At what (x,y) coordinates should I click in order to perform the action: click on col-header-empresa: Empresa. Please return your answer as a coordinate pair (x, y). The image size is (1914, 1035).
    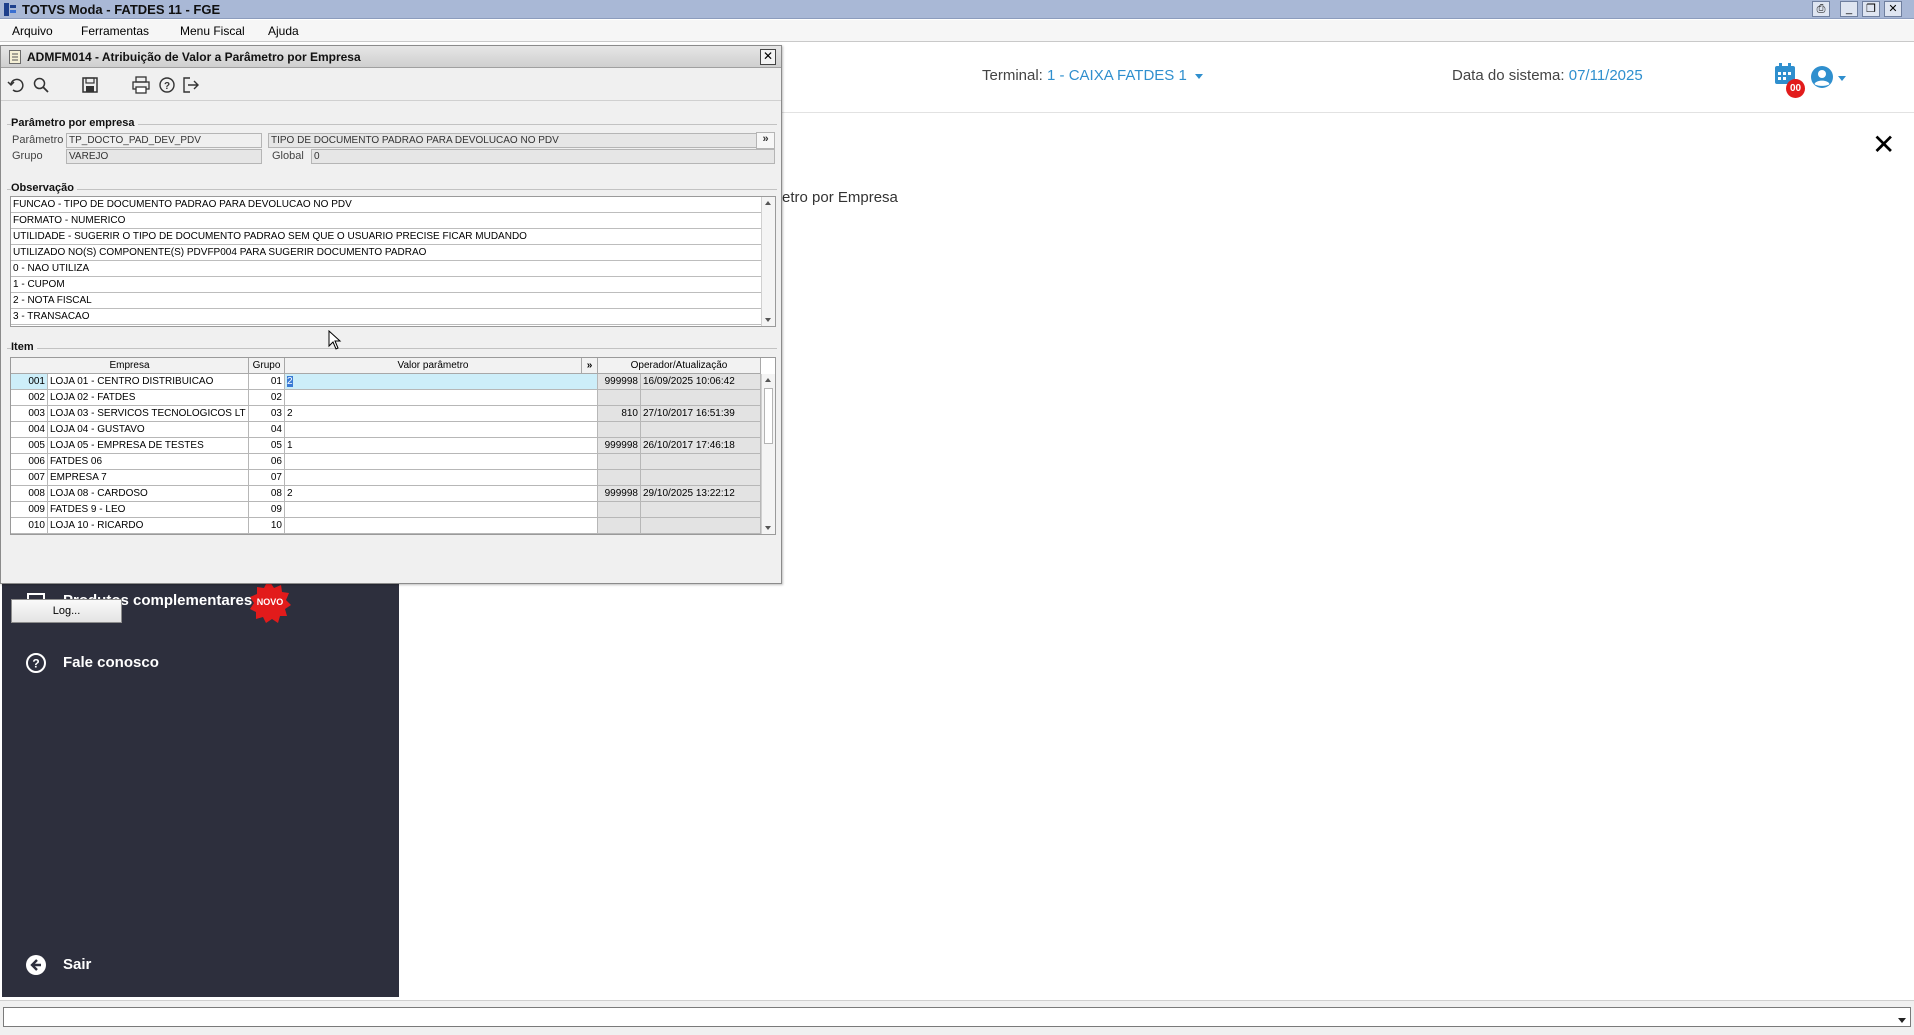
    Looking at the image, I should click on (130, 366).